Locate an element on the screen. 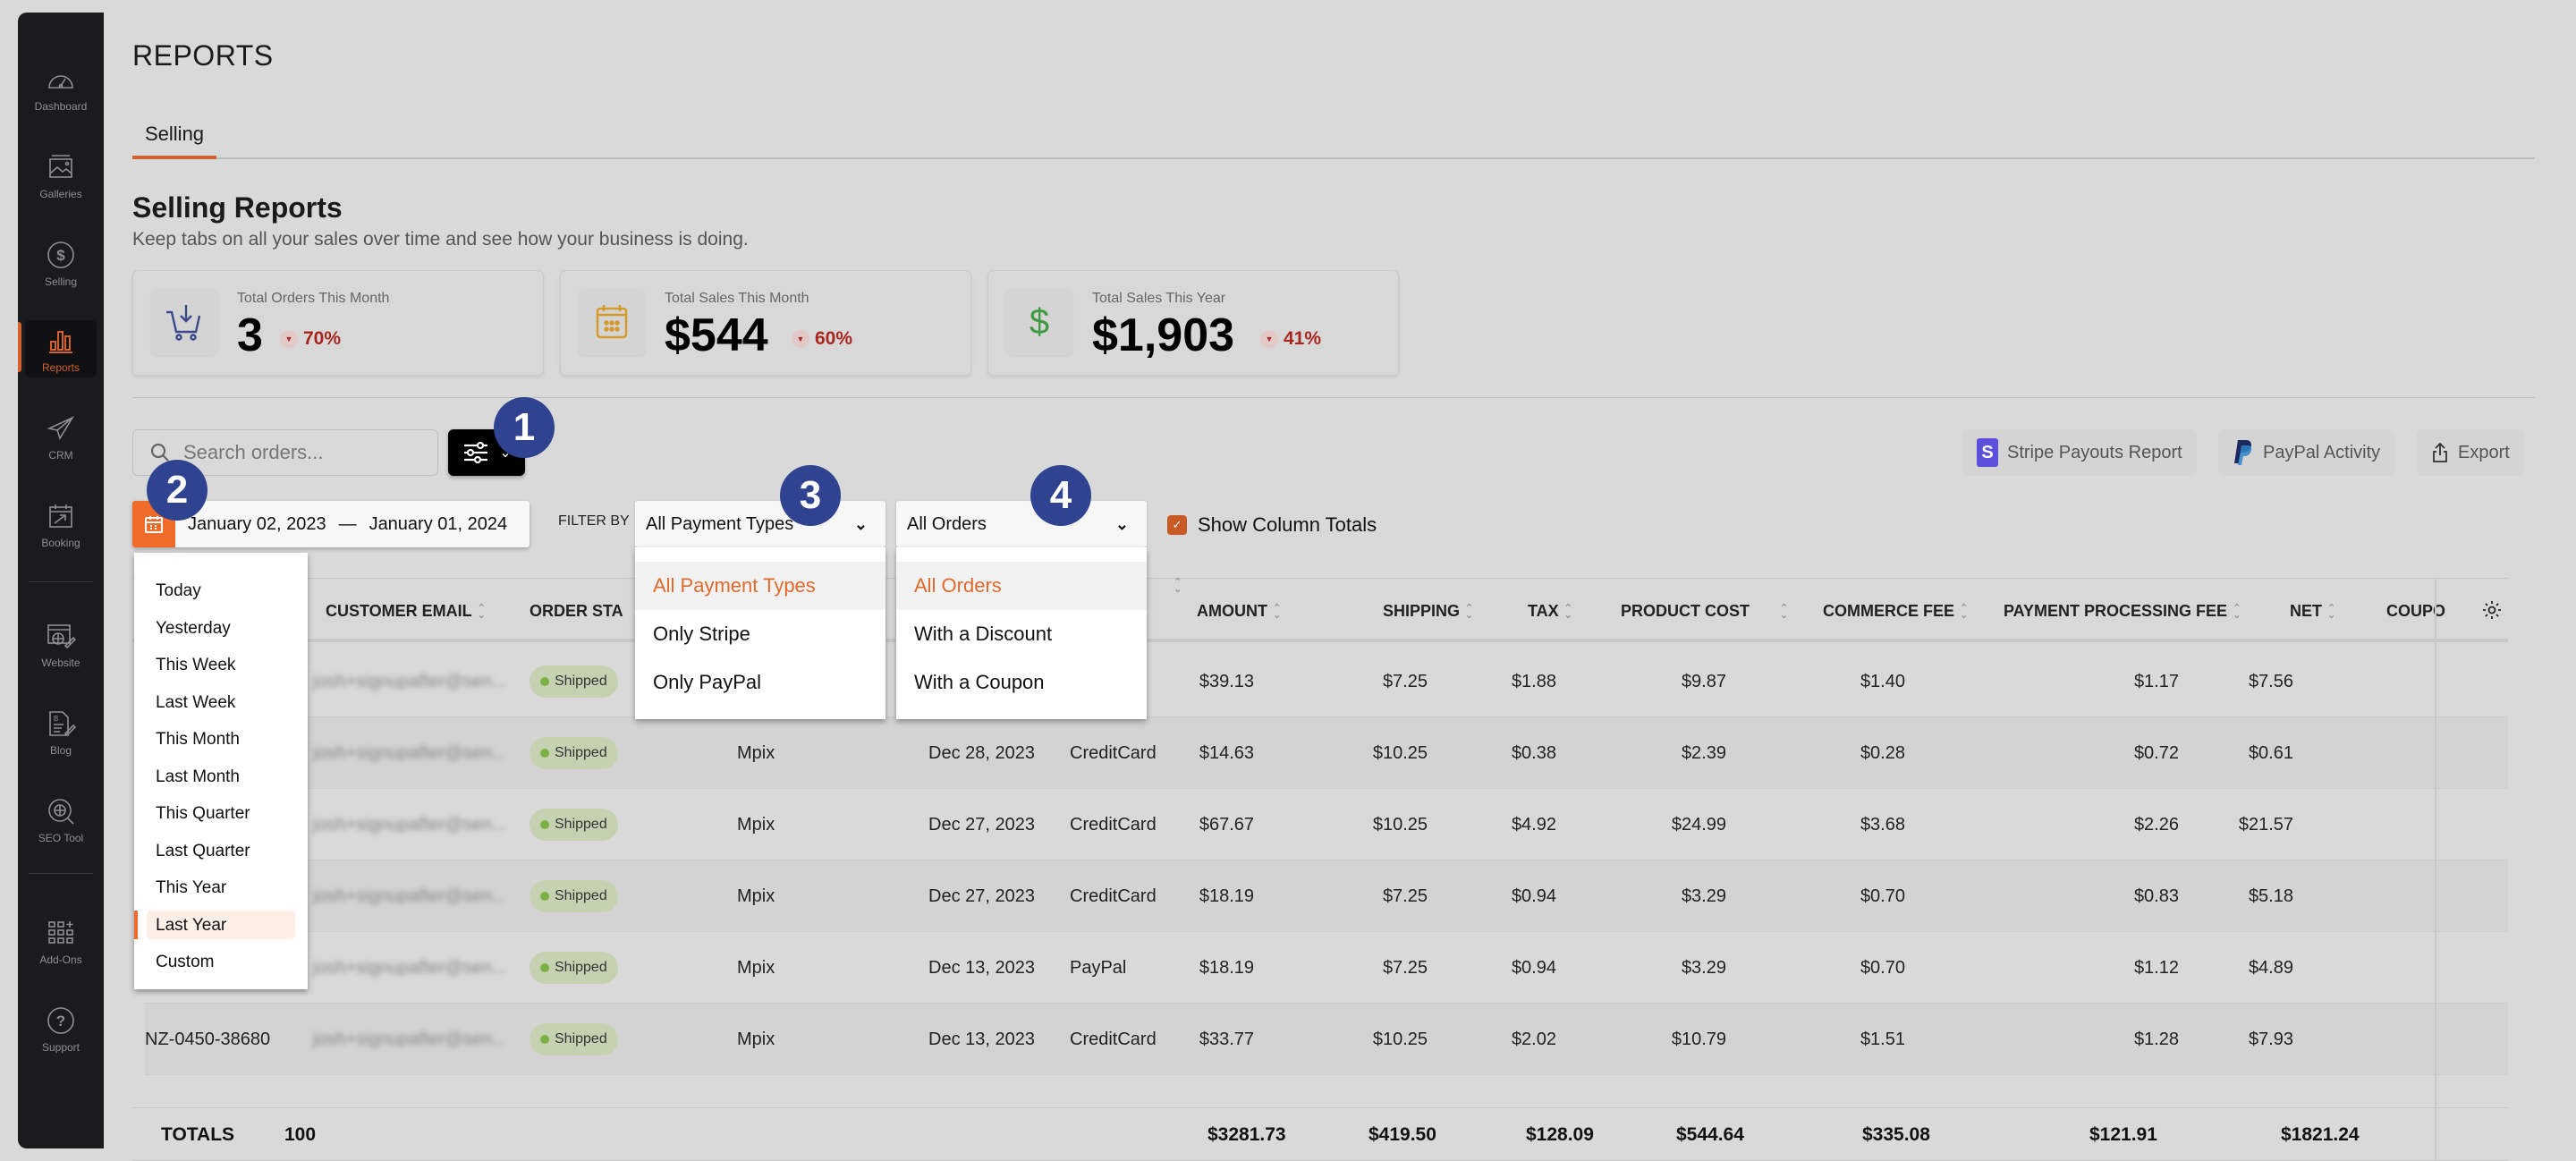 The image size is (2576, 1161). status-dot-icon is located at coordinates (544, 681).